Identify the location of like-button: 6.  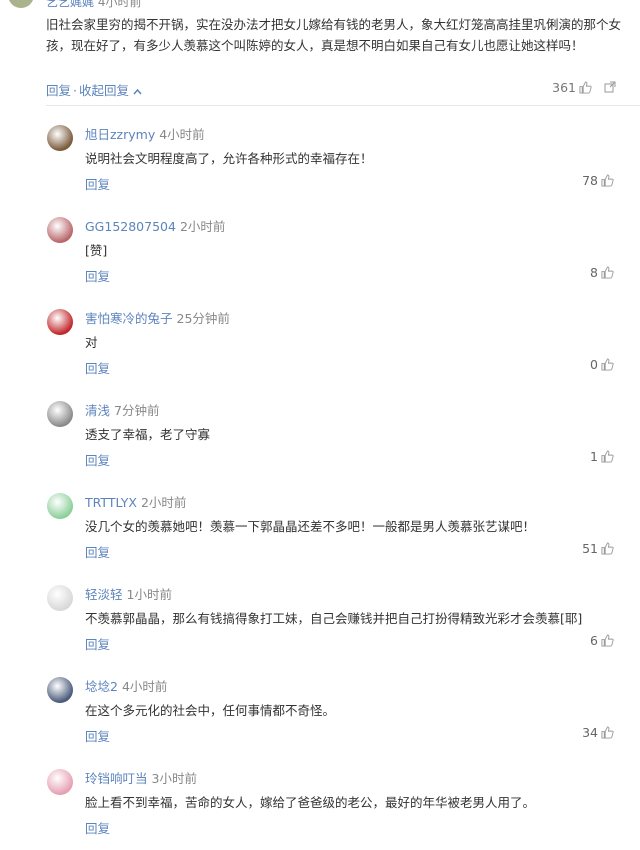
(602, 640).